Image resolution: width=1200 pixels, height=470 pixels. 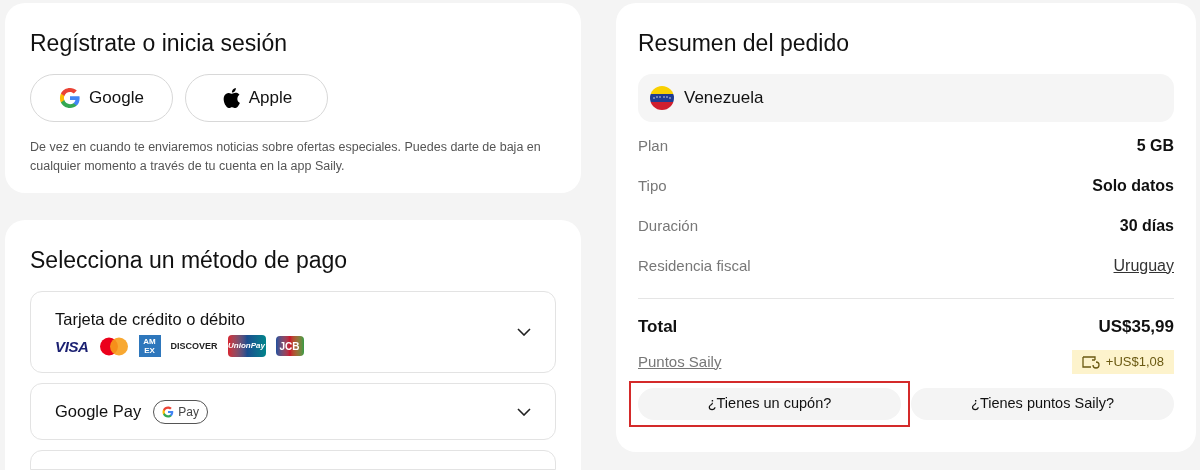 I want to click on points-reward-badge: +US$1,08, so click(x=1122, y=361).